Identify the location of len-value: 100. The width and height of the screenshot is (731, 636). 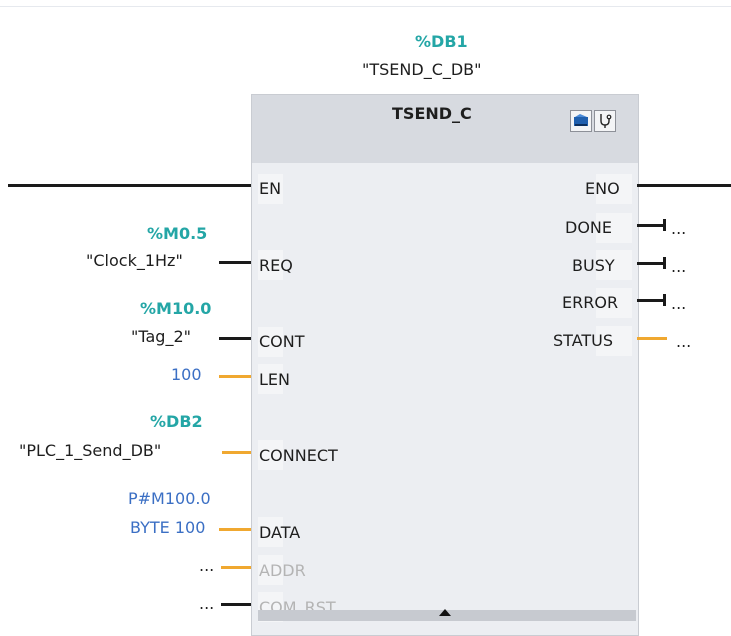
(186, 375).